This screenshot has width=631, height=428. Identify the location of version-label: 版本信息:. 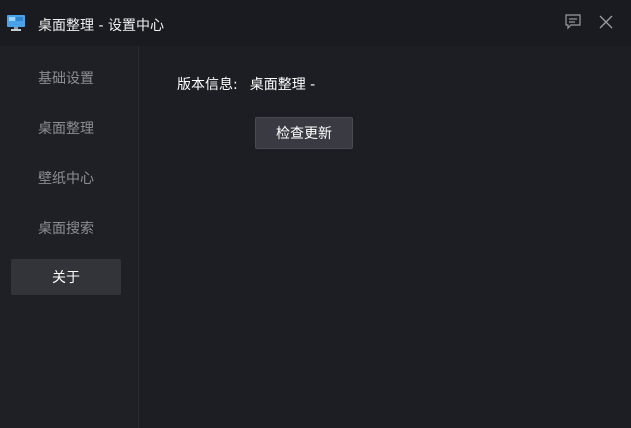
(207, 85).